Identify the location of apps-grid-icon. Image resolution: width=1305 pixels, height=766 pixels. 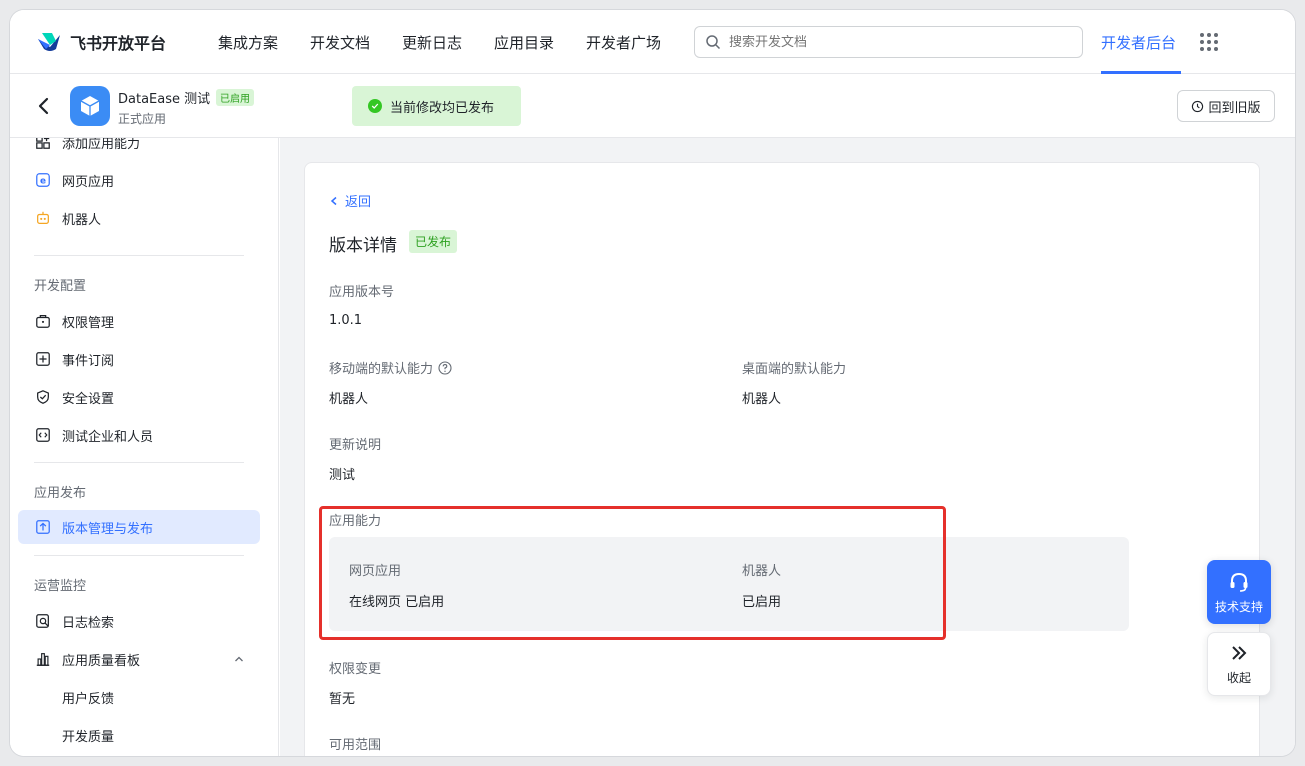
(1209, 42).